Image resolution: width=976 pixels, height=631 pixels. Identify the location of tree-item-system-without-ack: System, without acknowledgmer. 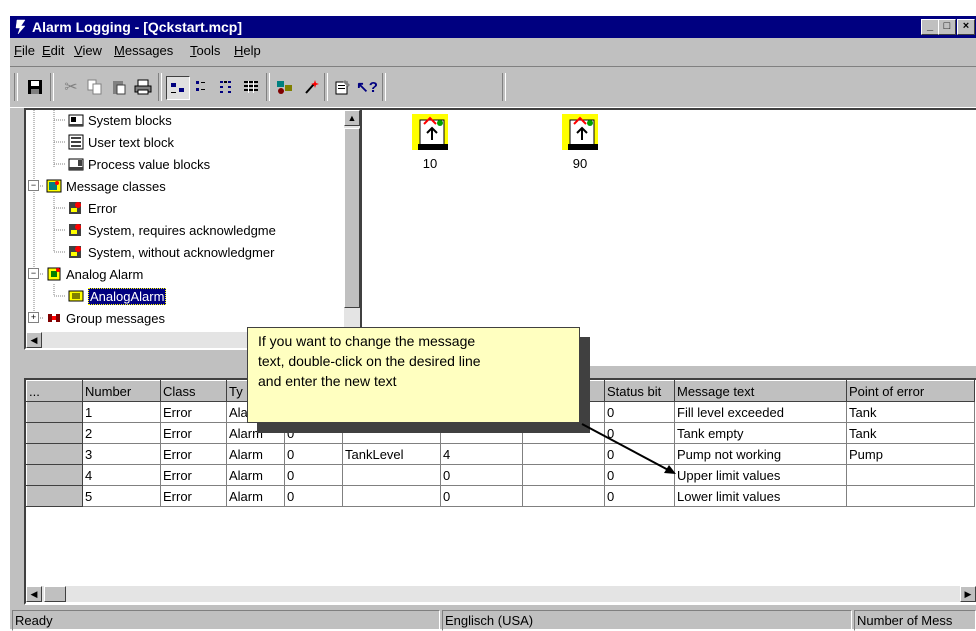
(171, 252).